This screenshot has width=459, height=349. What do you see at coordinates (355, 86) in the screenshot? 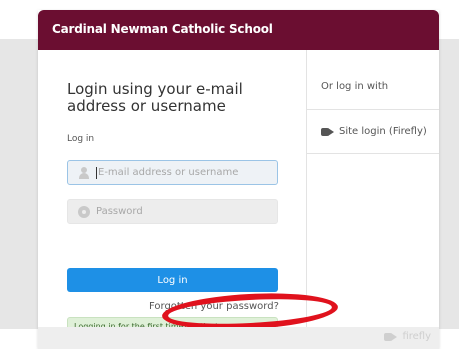
I see `alt-login-heading: Or log in with` at bounding box center [355, 86].